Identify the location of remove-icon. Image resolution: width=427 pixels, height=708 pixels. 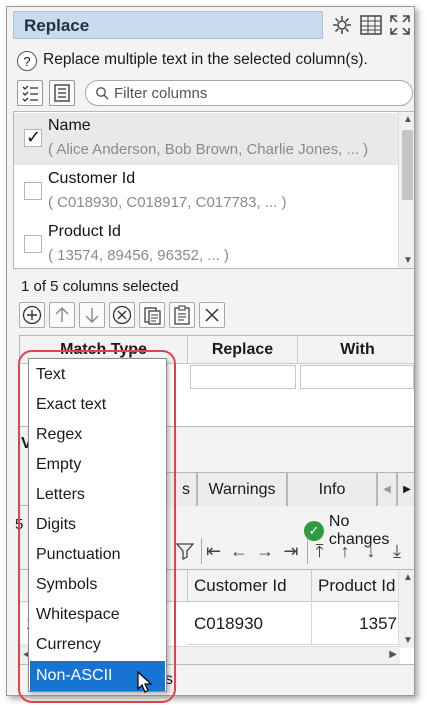
(122, 315).